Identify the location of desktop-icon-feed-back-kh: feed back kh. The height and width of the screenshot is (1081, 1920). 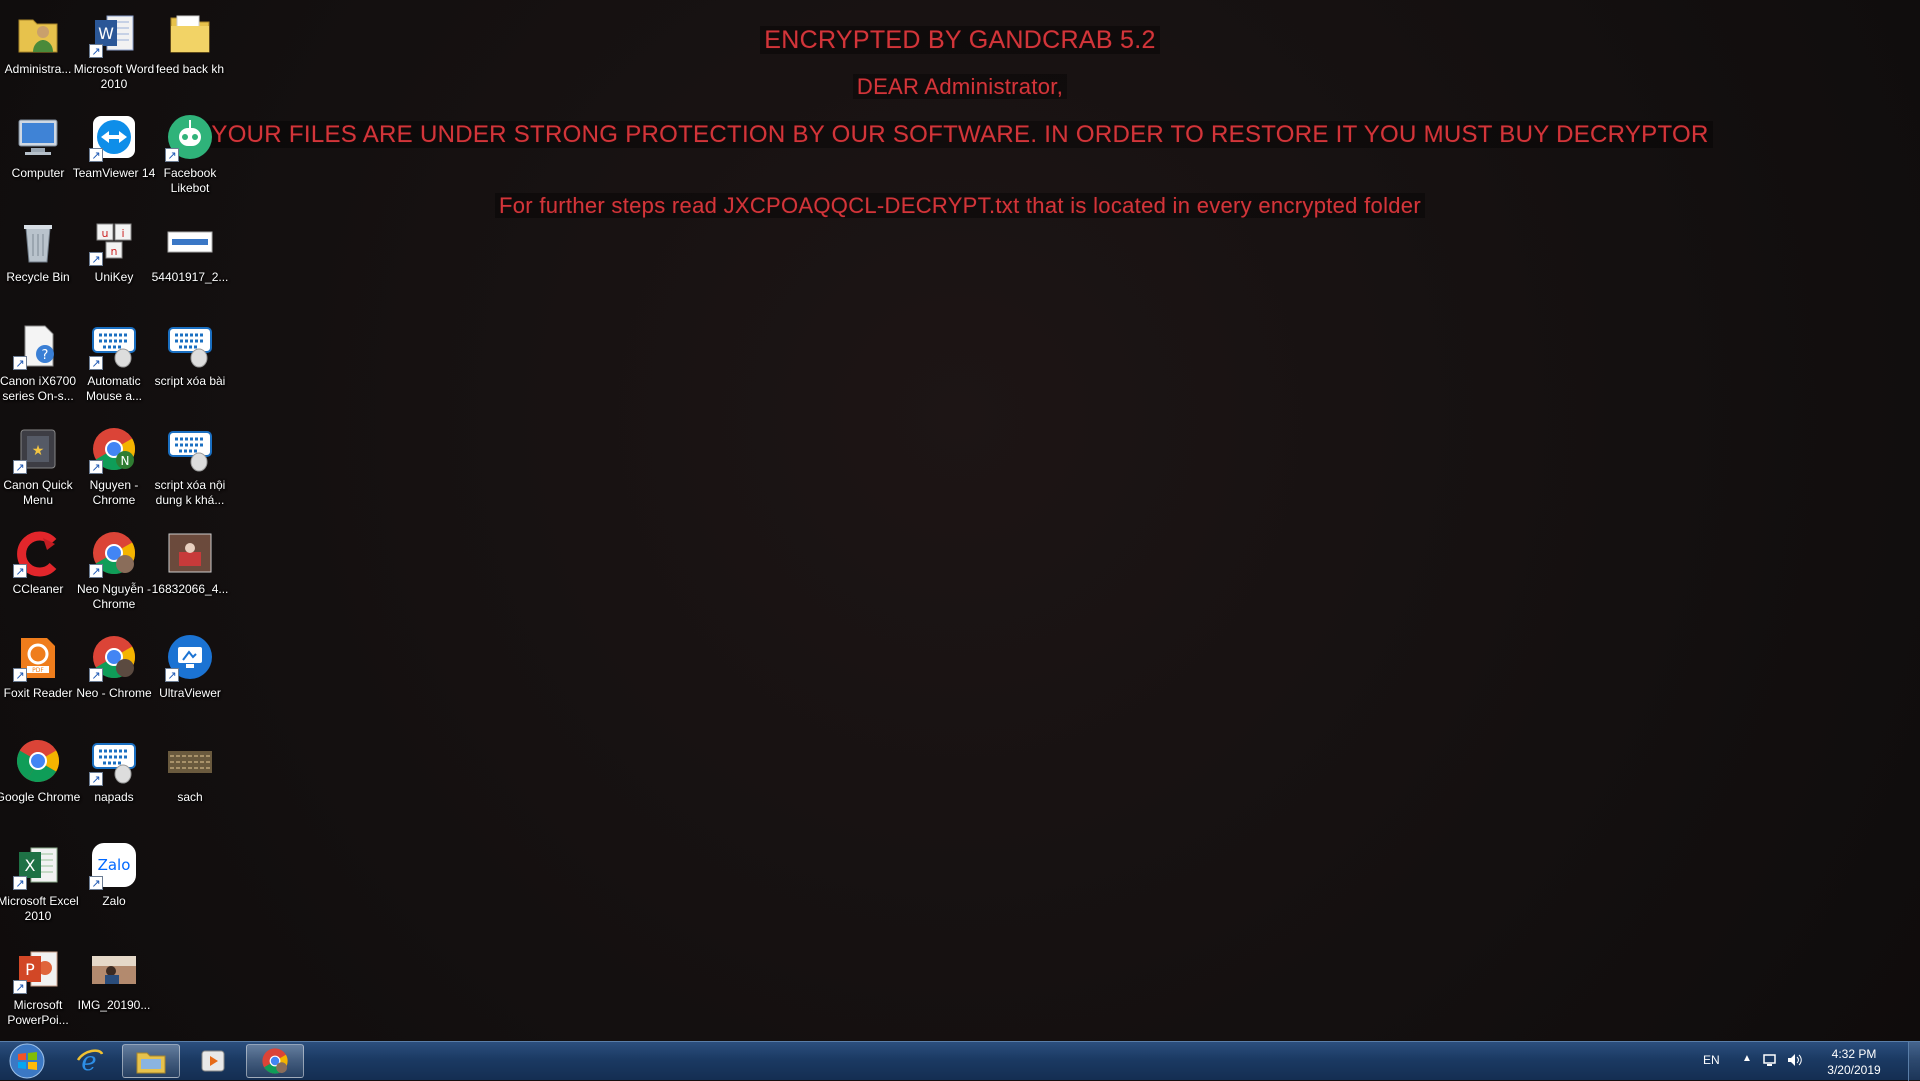
(190, 54).